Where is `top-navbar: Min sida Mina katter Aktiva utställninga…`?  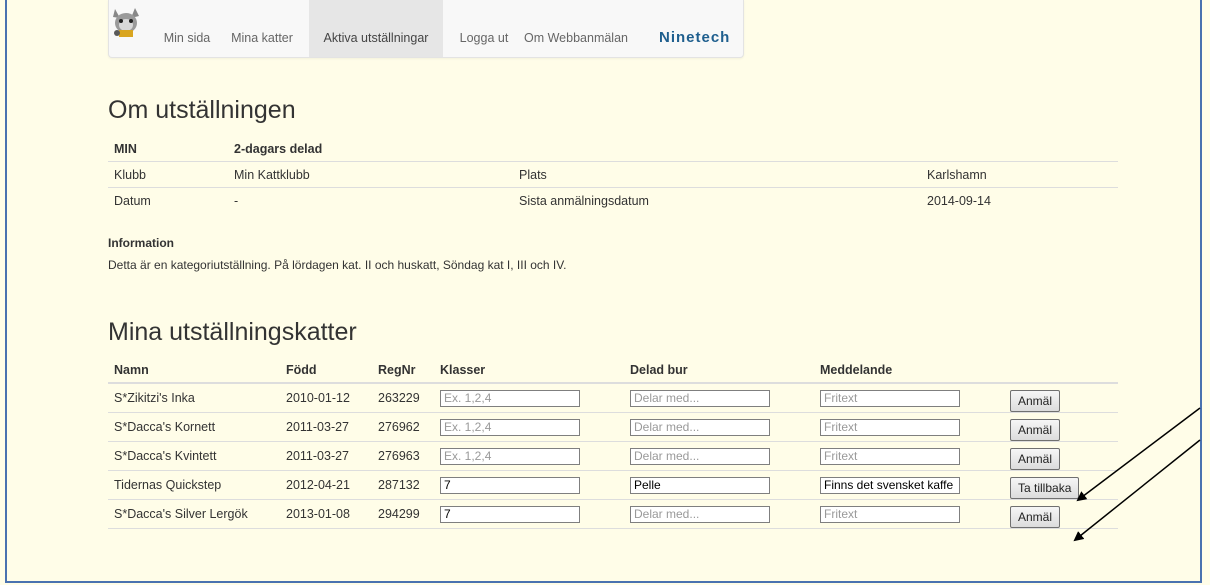 top-navbar: Min sida Mina katter Aktiva utställninga… is located at coordinates (426, 29).